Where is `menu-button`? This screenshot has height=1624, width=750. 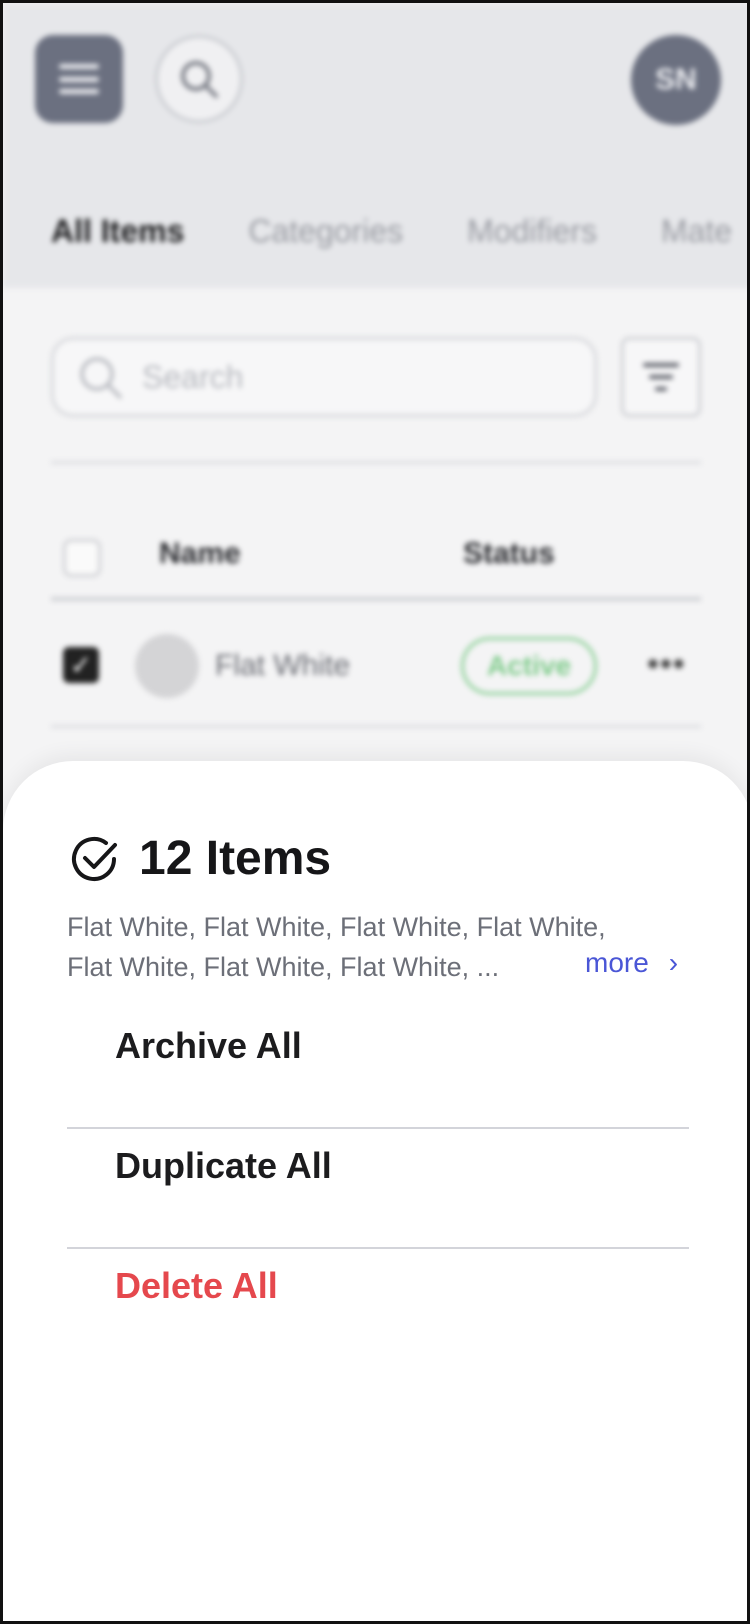 menu-button is located at coordinates (79, 79).